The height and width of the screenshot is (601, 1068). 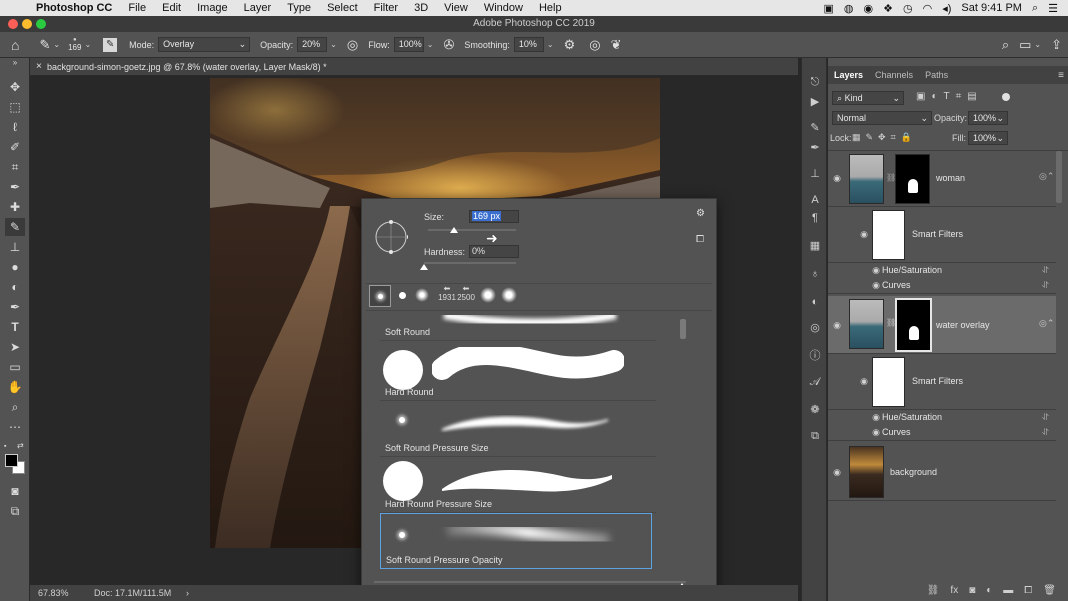 What do you see at coordinates (15, 187) in the screenshot?
I see `eyedropper-tool-icon: ✒` at bounding box center [15, 187].